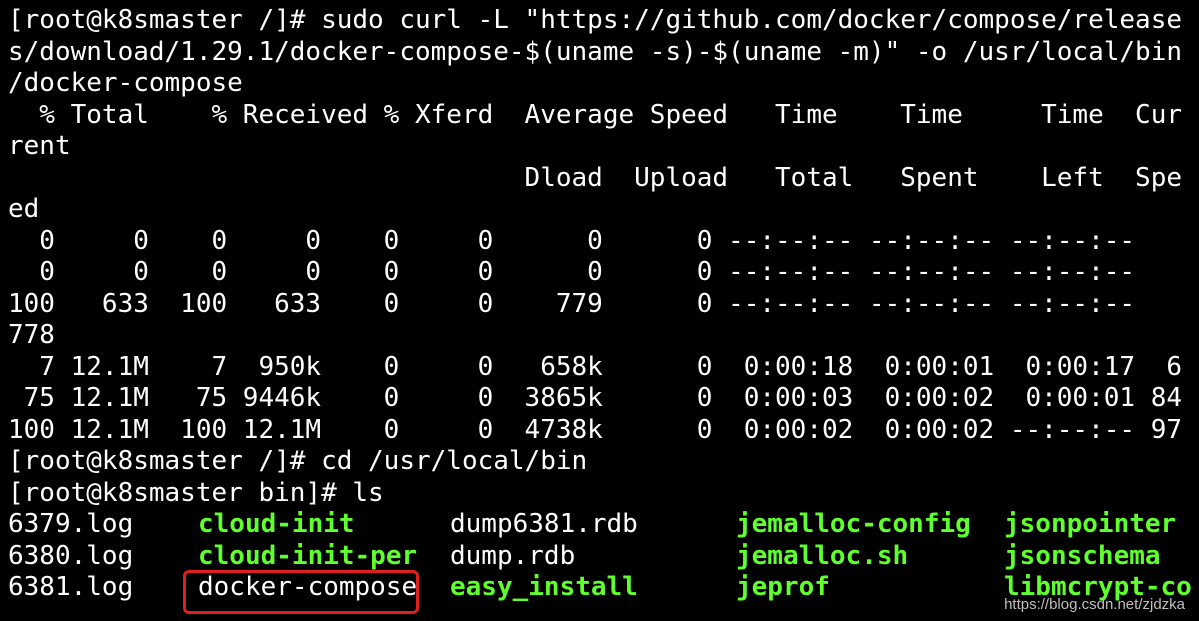  What do you see at coordinates (308, 587) in the screenshot?
I see `ls-file-docker-compose: docker-compose` at bounding box center [308, 587].